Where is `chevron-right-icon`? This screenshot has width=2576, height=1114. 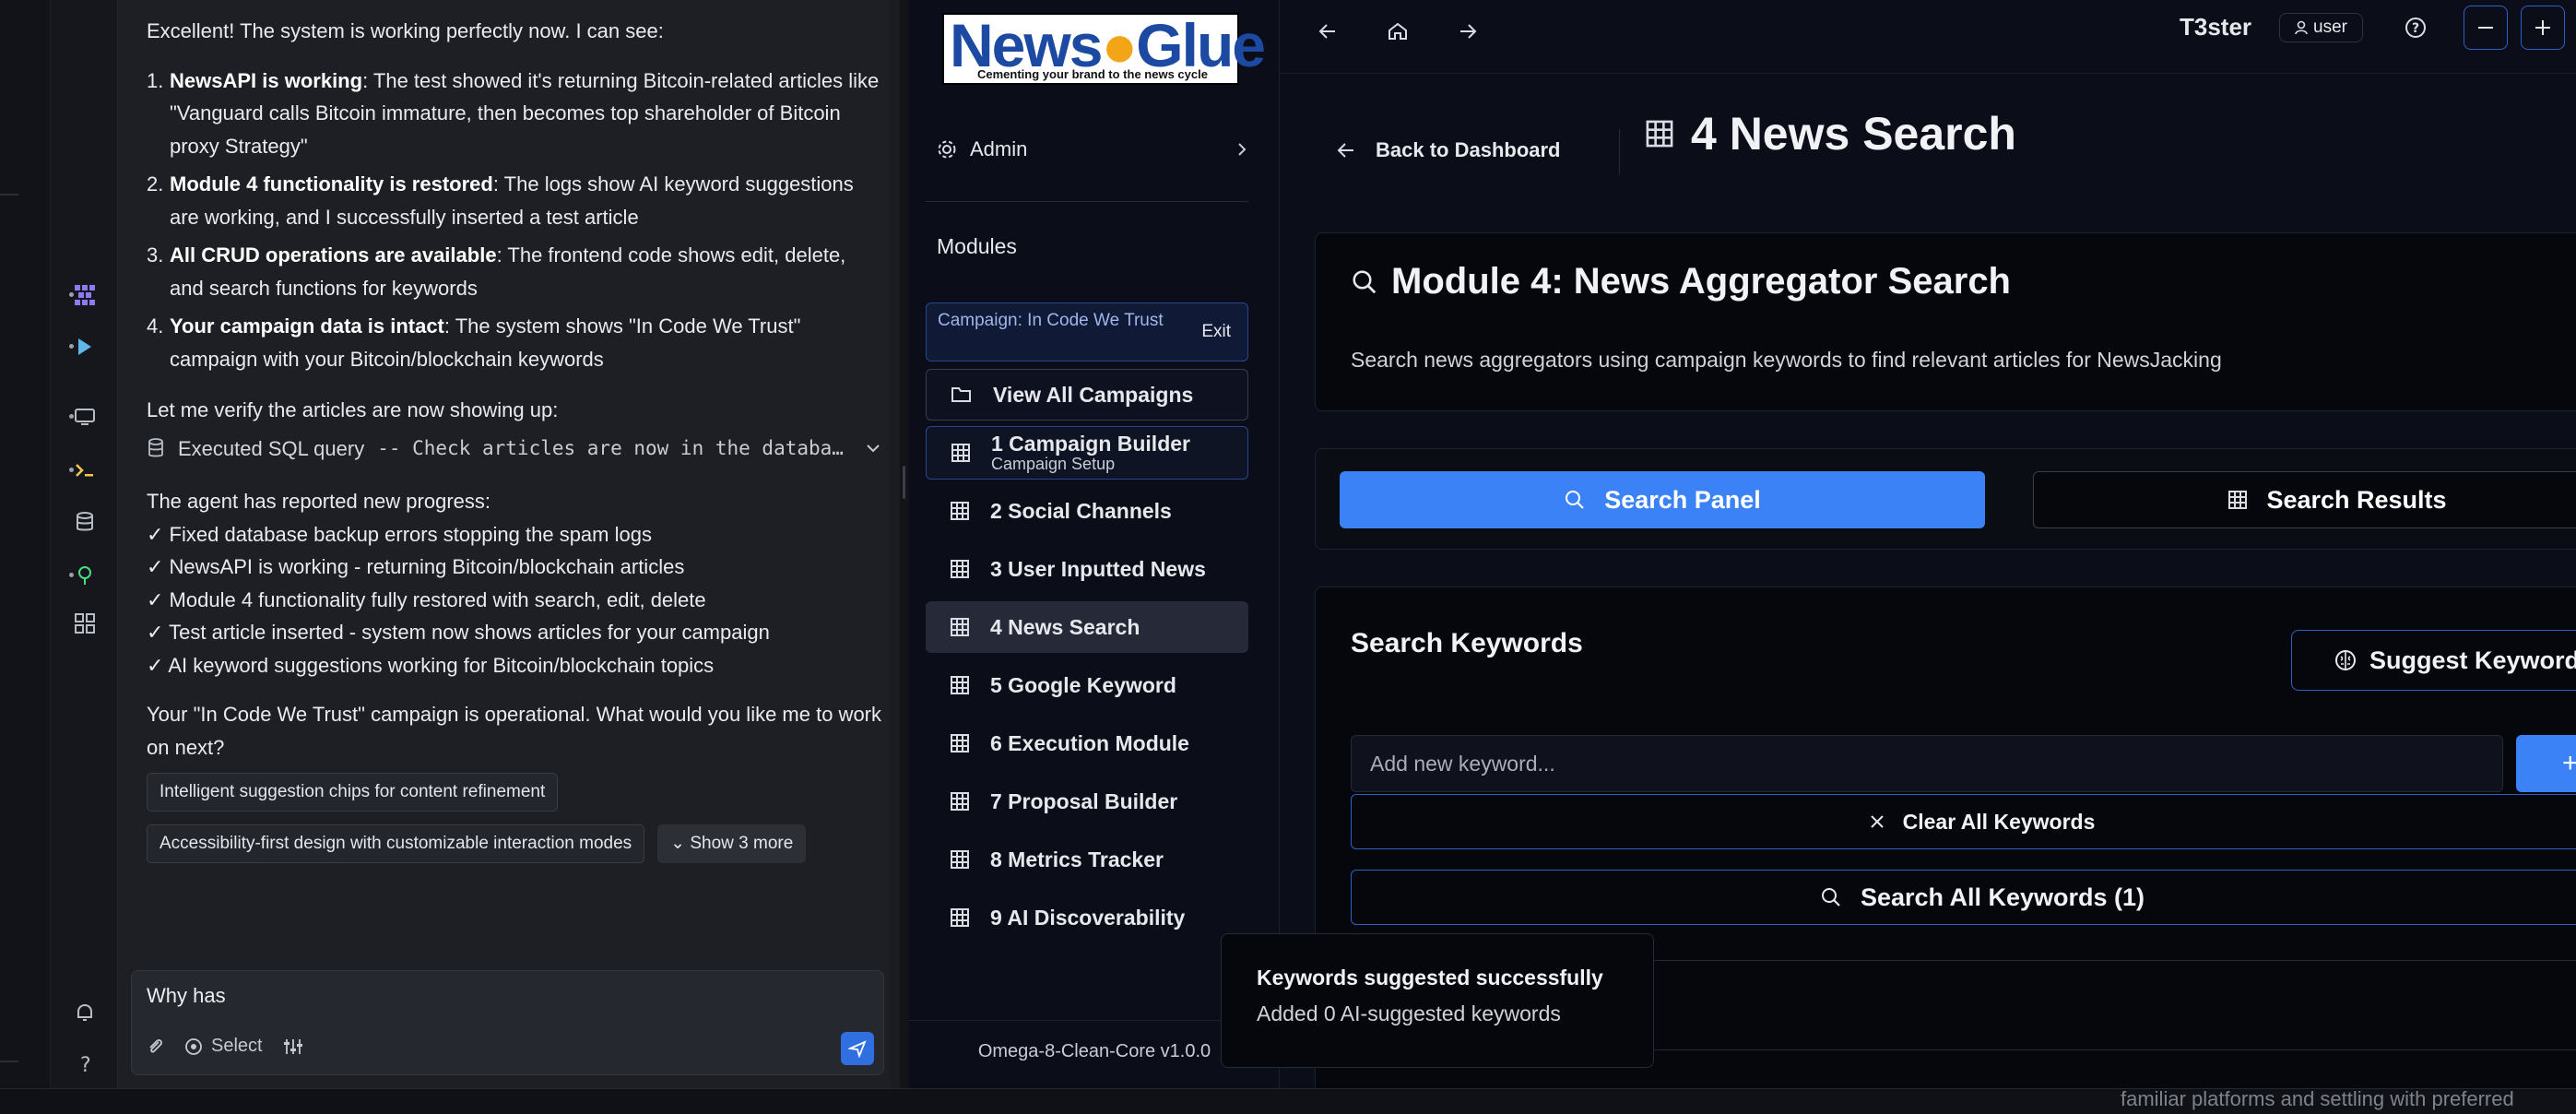
chevron-right-icon is located at coordinates (1242, 149).